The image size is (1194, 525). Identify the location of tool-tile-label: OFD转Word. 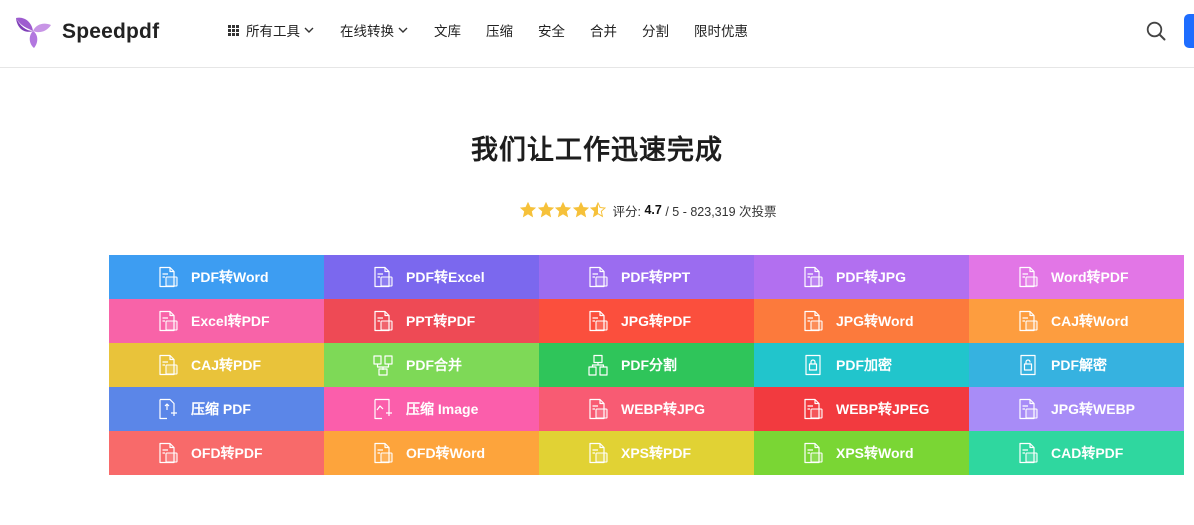
(446, 453).